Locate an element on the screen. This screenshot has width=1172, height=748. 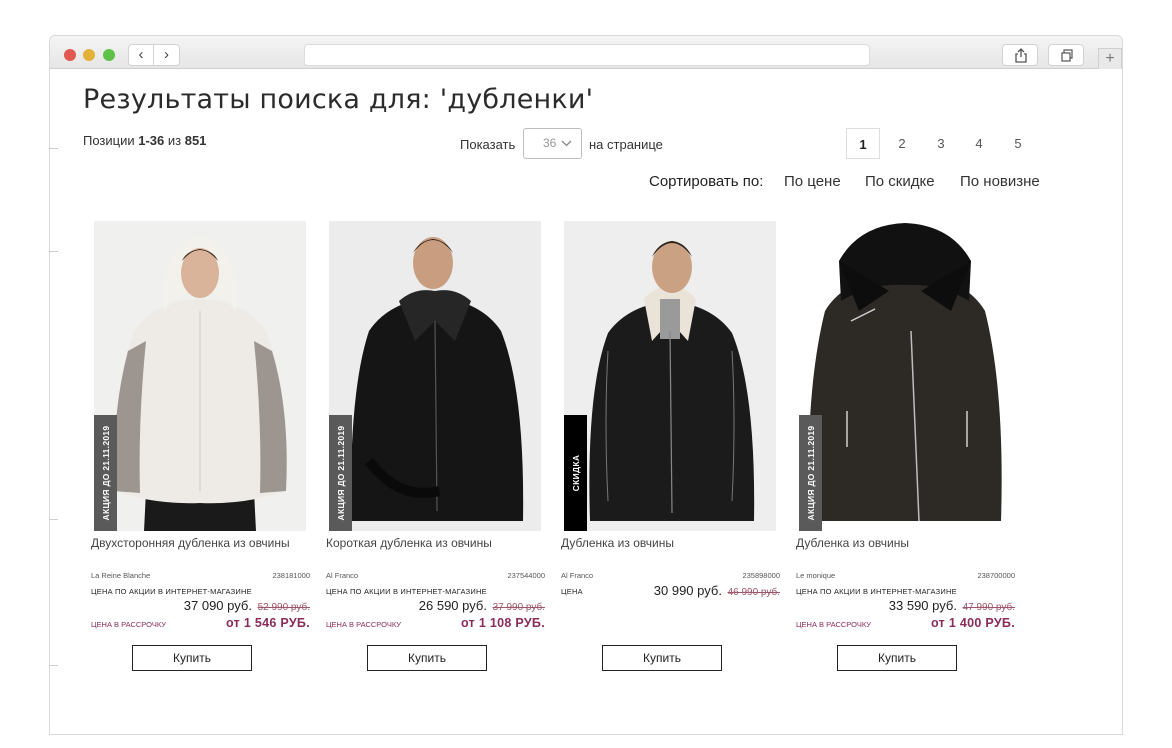
page-link-2: 2 is located at coordinates (902, 143).